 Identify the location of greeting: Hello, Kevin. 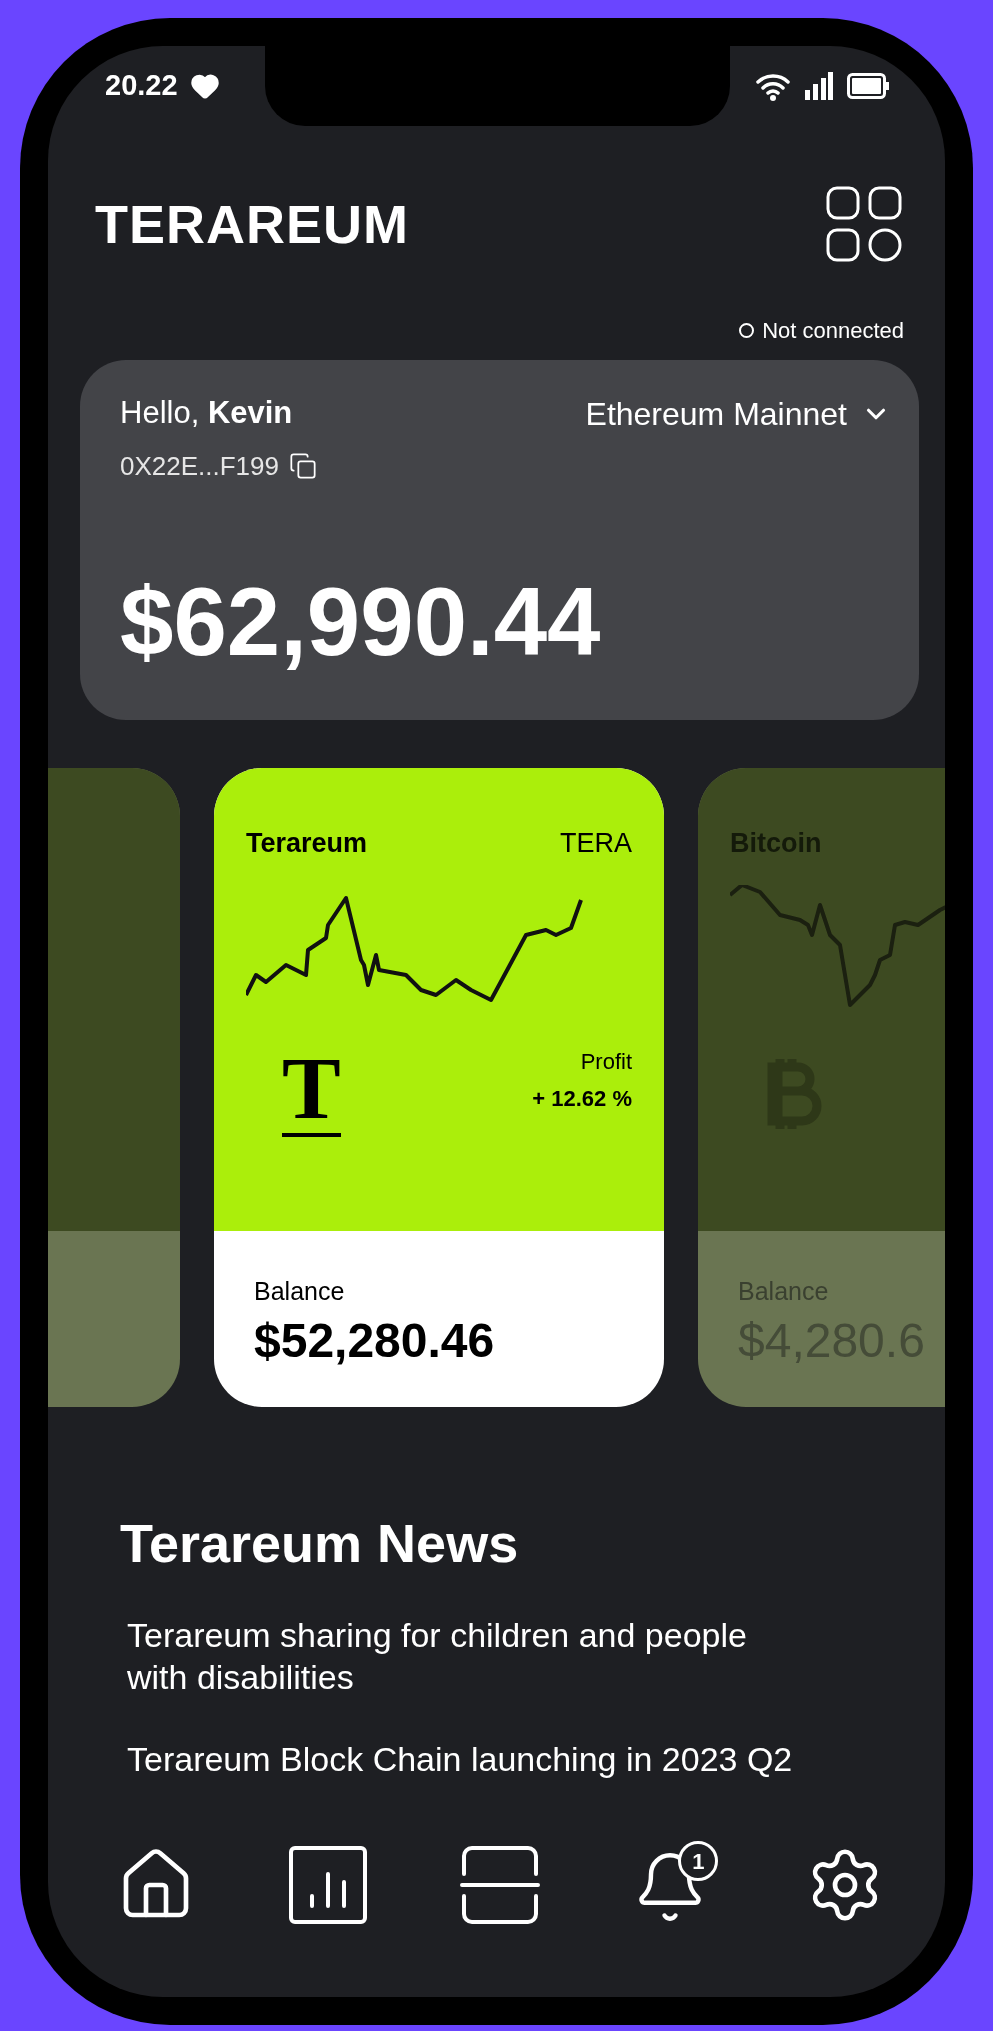
(207, 413).